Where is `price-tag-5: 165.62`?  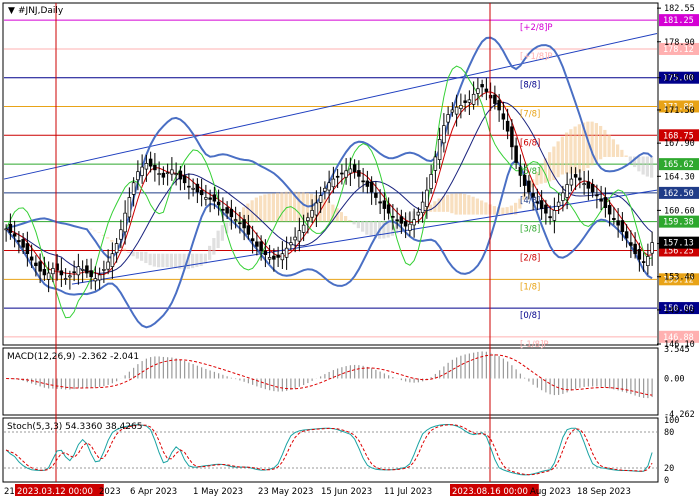
price-tag-5: 165.62 is located at coordinates (678, 165).